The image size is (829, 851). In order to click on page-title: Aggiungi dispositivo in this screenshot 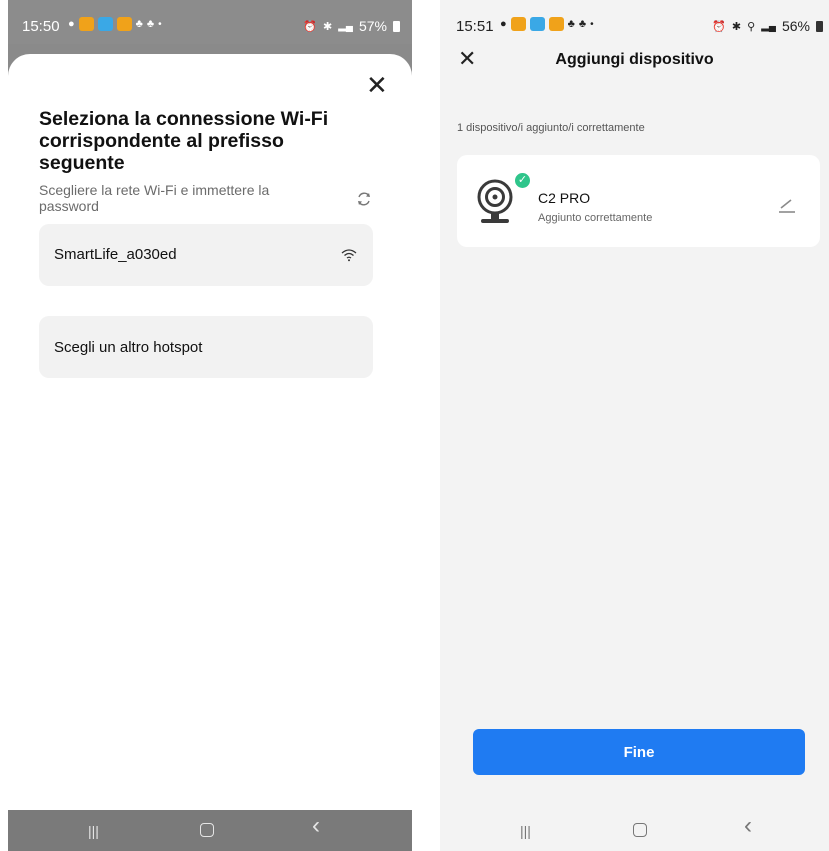, I will do `click(634, 59)`.